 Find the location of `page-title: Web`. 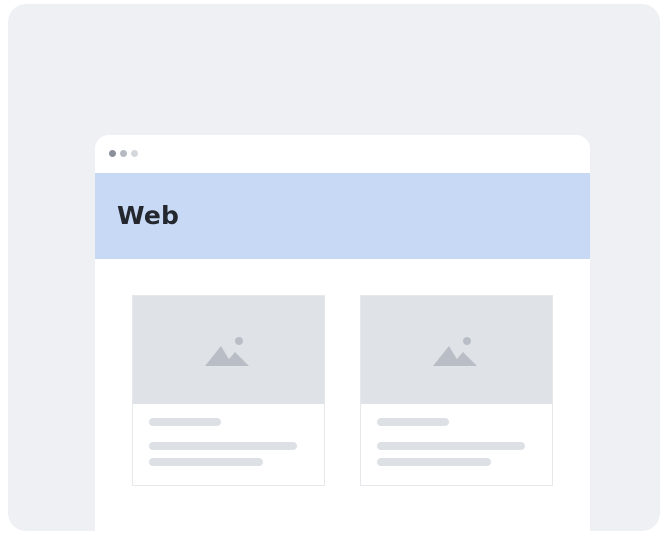

page-title: Web is located at coordinates (148, 215).